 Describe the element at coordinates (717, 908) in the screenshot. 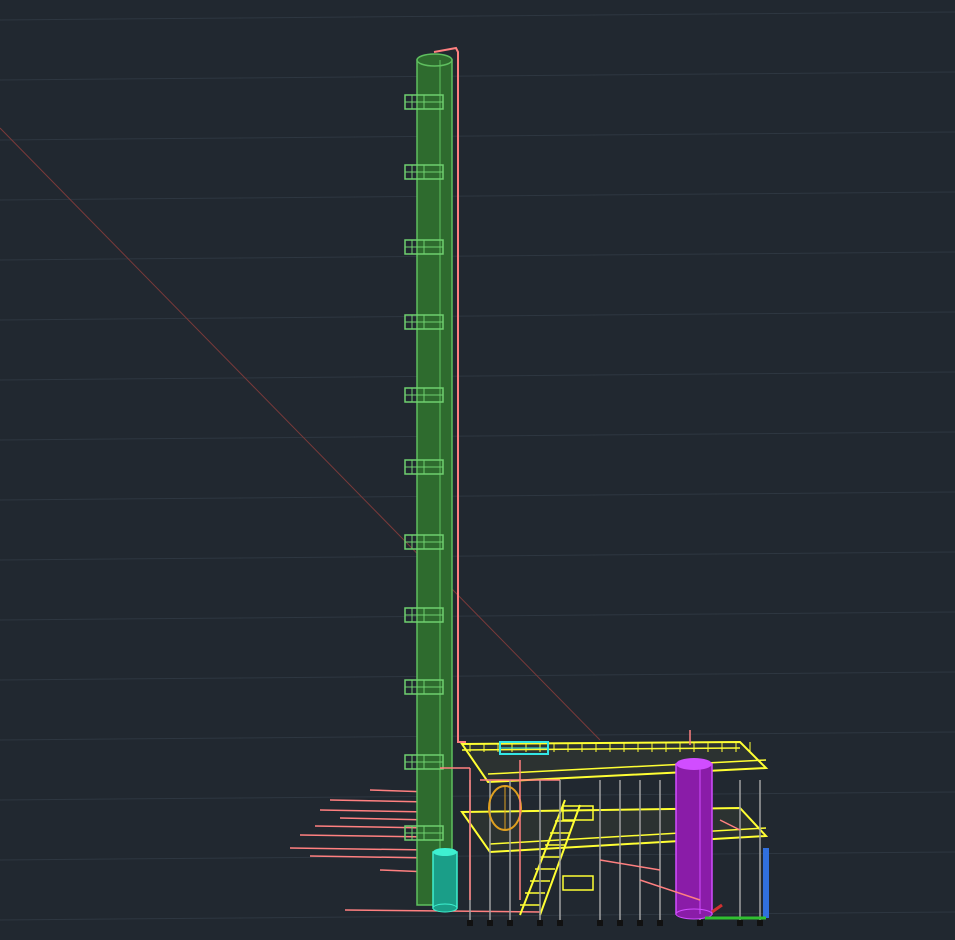

I see `ucs-x-axis` at that location.